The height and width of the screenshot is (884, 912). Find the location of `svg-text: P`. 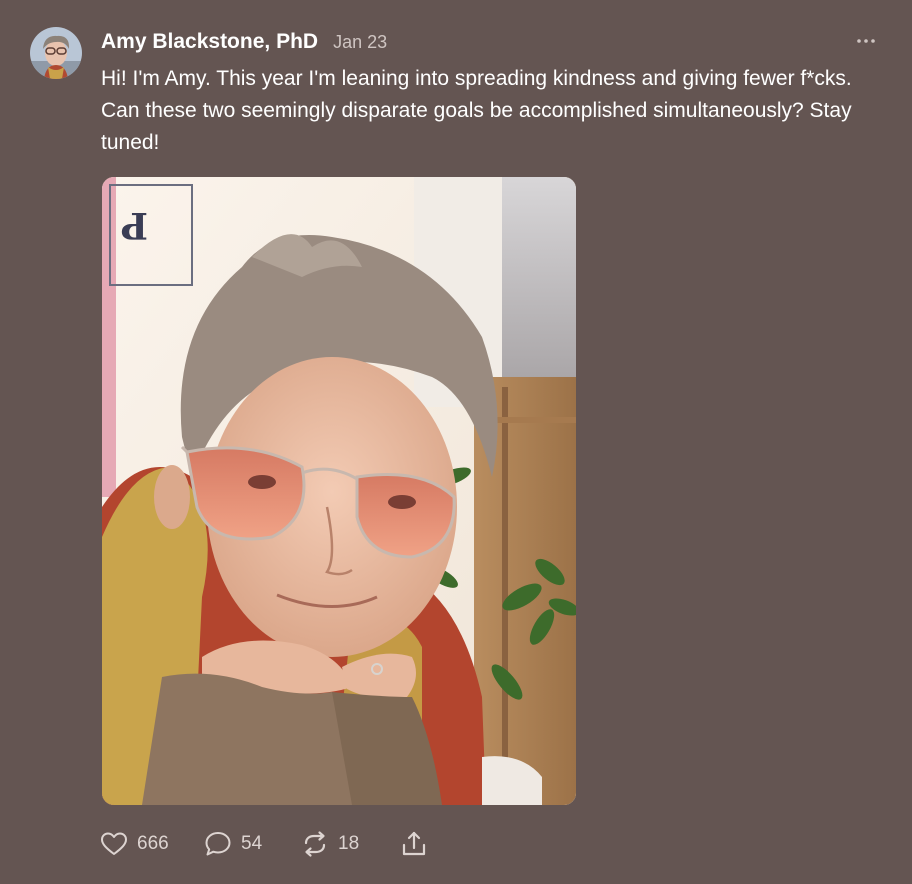

svg-text: P is located at coordinates (134, 225).